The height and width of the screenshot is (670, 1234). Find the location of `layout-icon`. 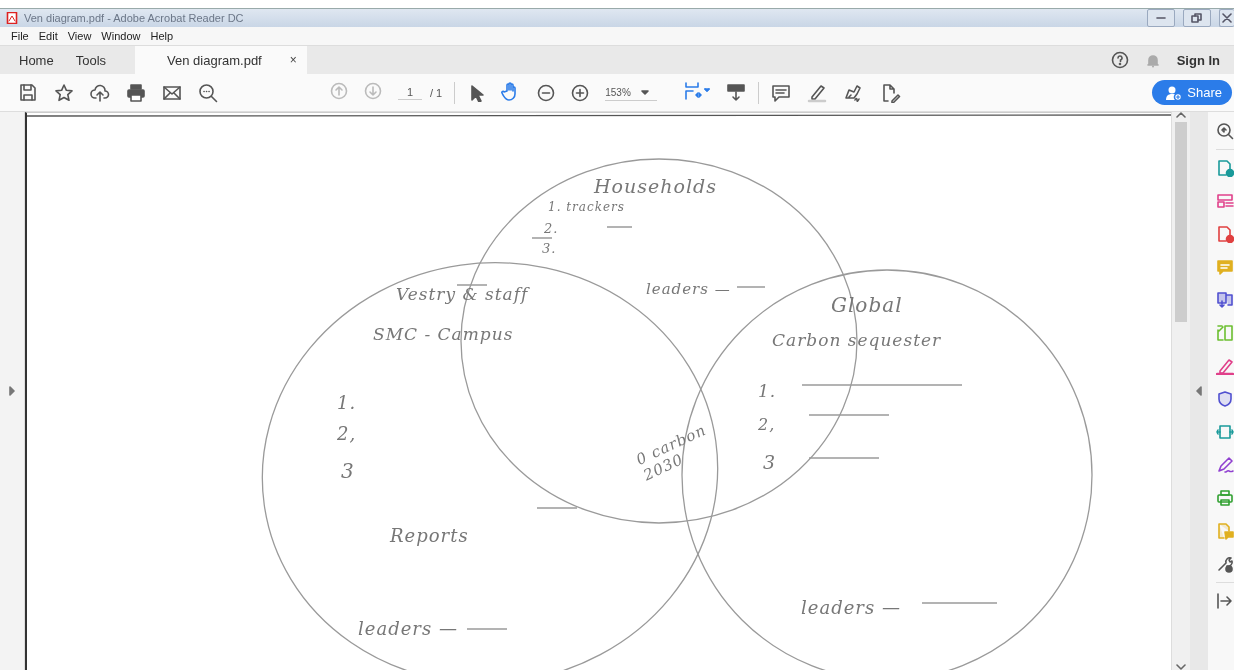

layout-icon is located at coordinates (1225, 201).